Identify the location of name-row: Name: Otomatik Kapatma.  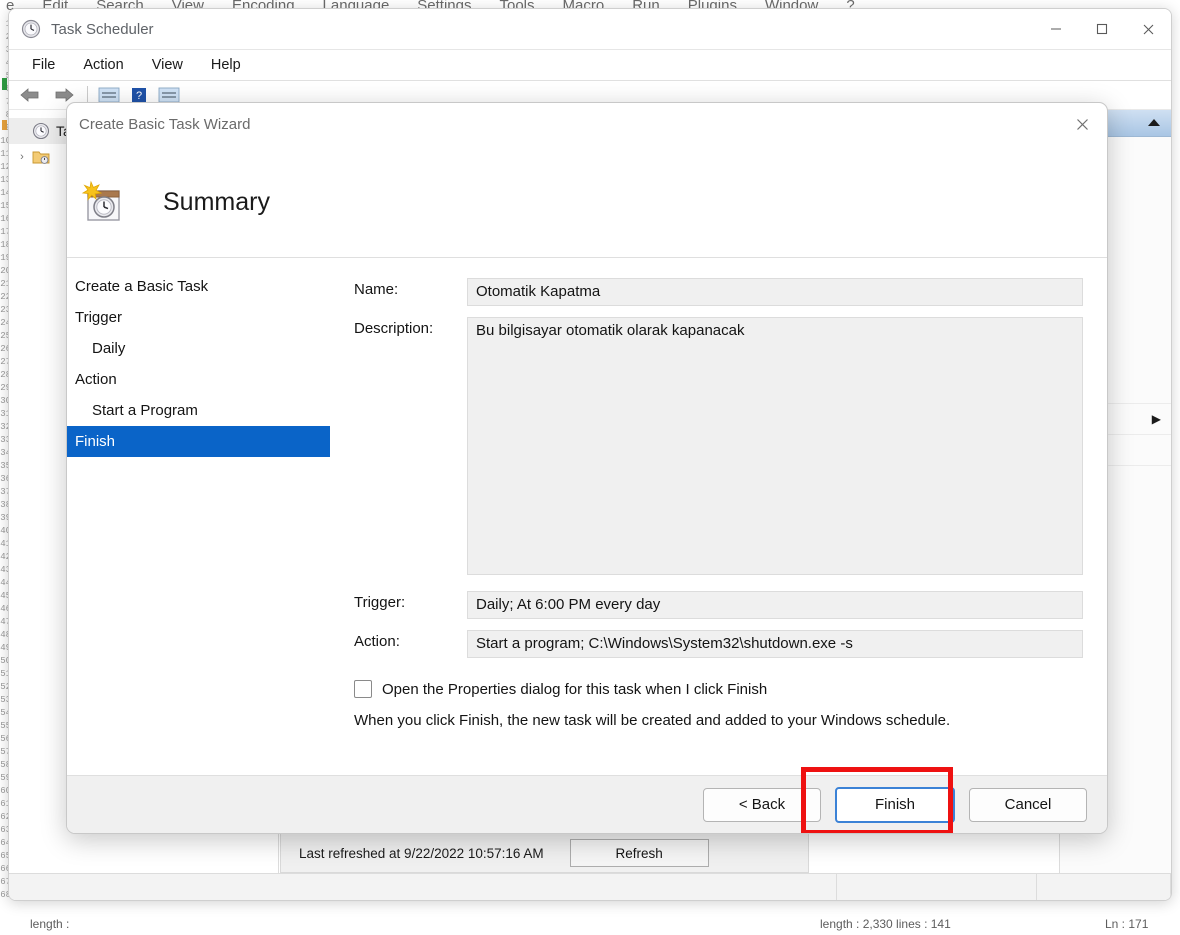
(718, 292).